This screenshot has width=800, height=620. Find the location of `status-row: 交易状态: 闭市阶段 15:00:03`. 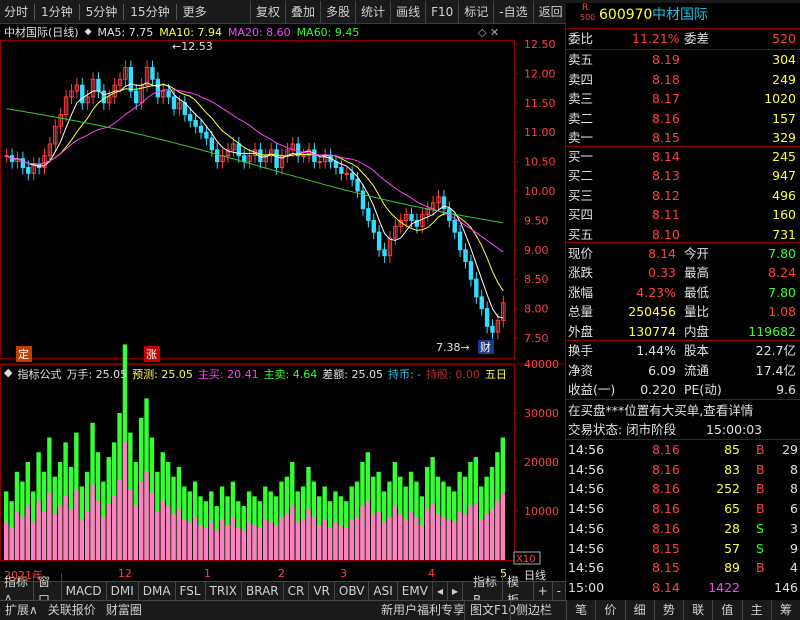

status-row: 交易状态: 闭市阶段 15:00:03 is located at coordinates (683, 429).